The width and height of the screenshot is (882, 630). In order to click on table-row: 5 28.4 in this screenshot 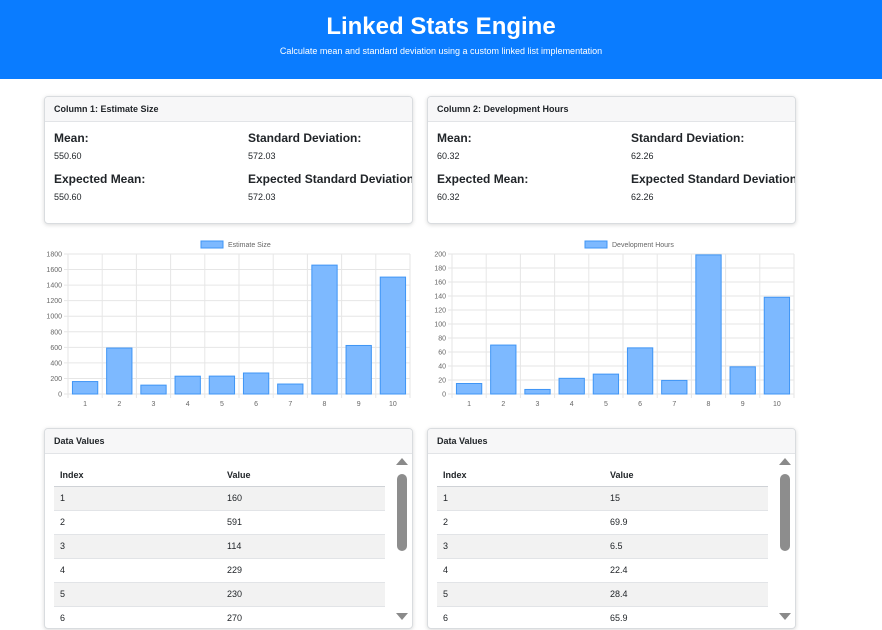, I will do `click(602, 594)`.